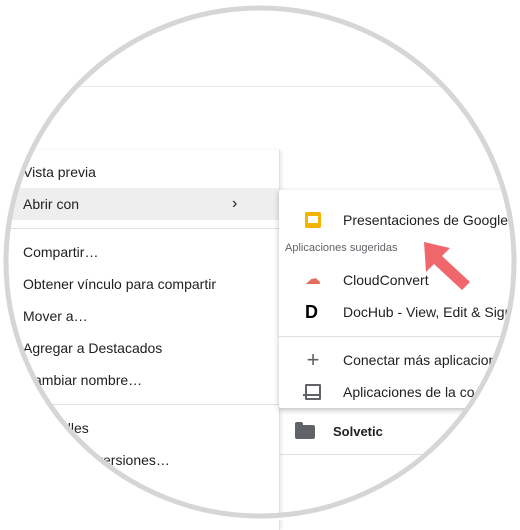 The height and width of the screenshot is (530, 520). Describe the element at coordinates (386, 280) in the screenshot. I see `submenu-item-label: CloudConvert` at that location.